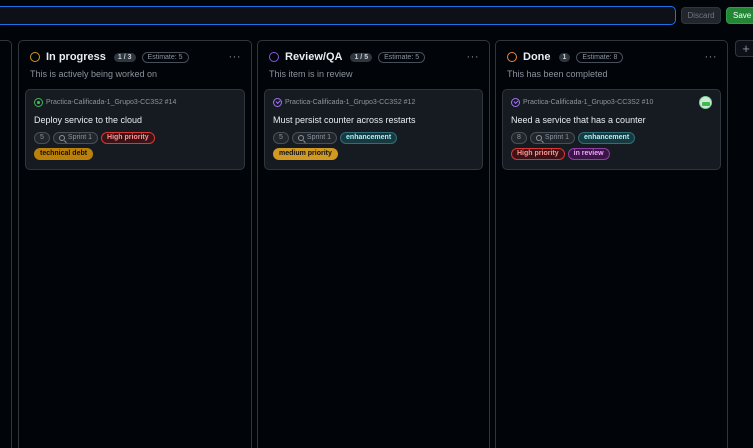  Describe the element at coordinates (705, 102) in the screenshot. I see `assignee-avatar` at that location.